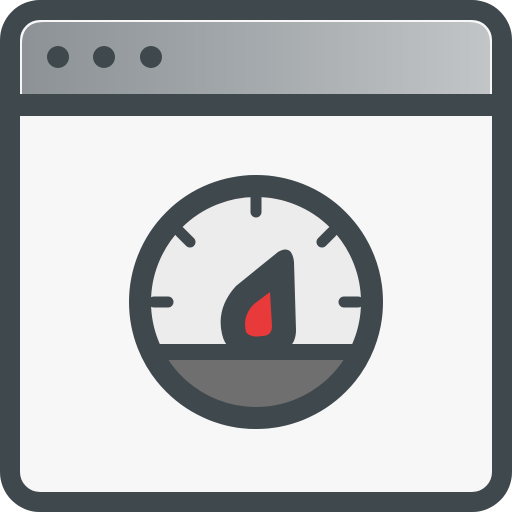 This screenshot has height=512, width=512. Describe the element at coordinates (256, 105) in the screenshot. I see `title-bar-divider` at that location.